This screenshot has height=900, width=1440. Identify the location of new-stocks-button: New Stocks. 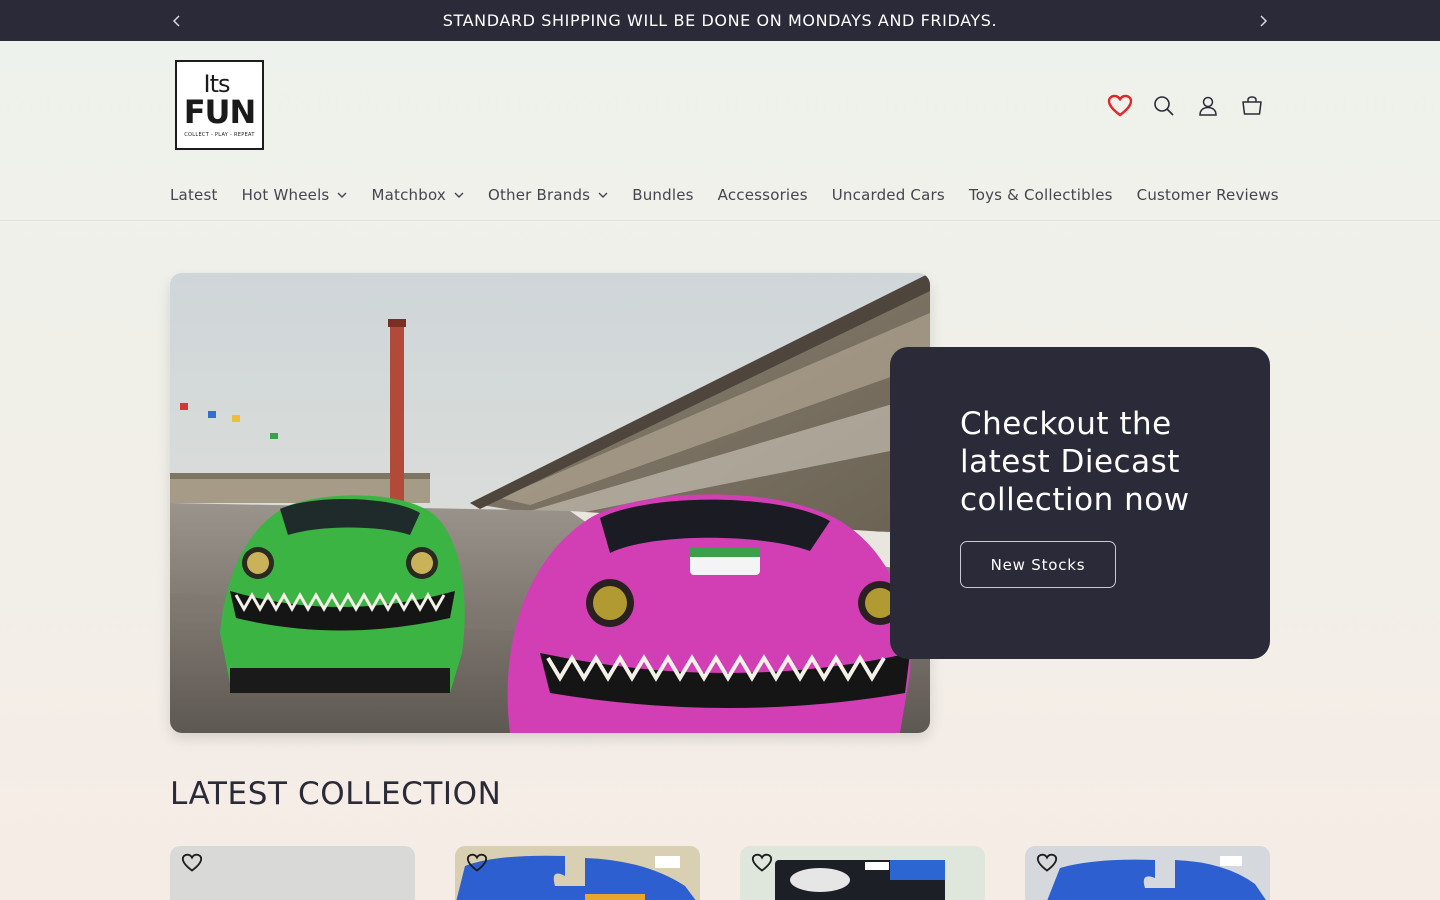
(1038, 564).